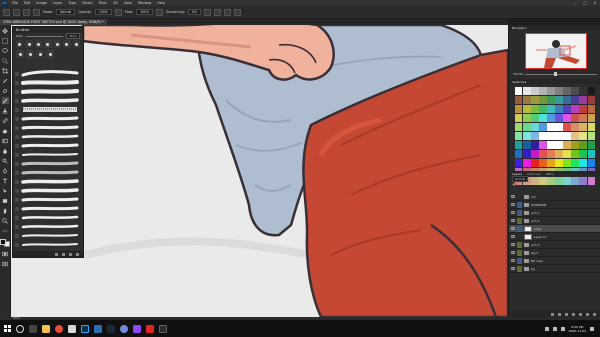  What do you see at coordinates (592, 328) in the screenshot?
I see `notifications-icon` at bounding box center [592, 328].